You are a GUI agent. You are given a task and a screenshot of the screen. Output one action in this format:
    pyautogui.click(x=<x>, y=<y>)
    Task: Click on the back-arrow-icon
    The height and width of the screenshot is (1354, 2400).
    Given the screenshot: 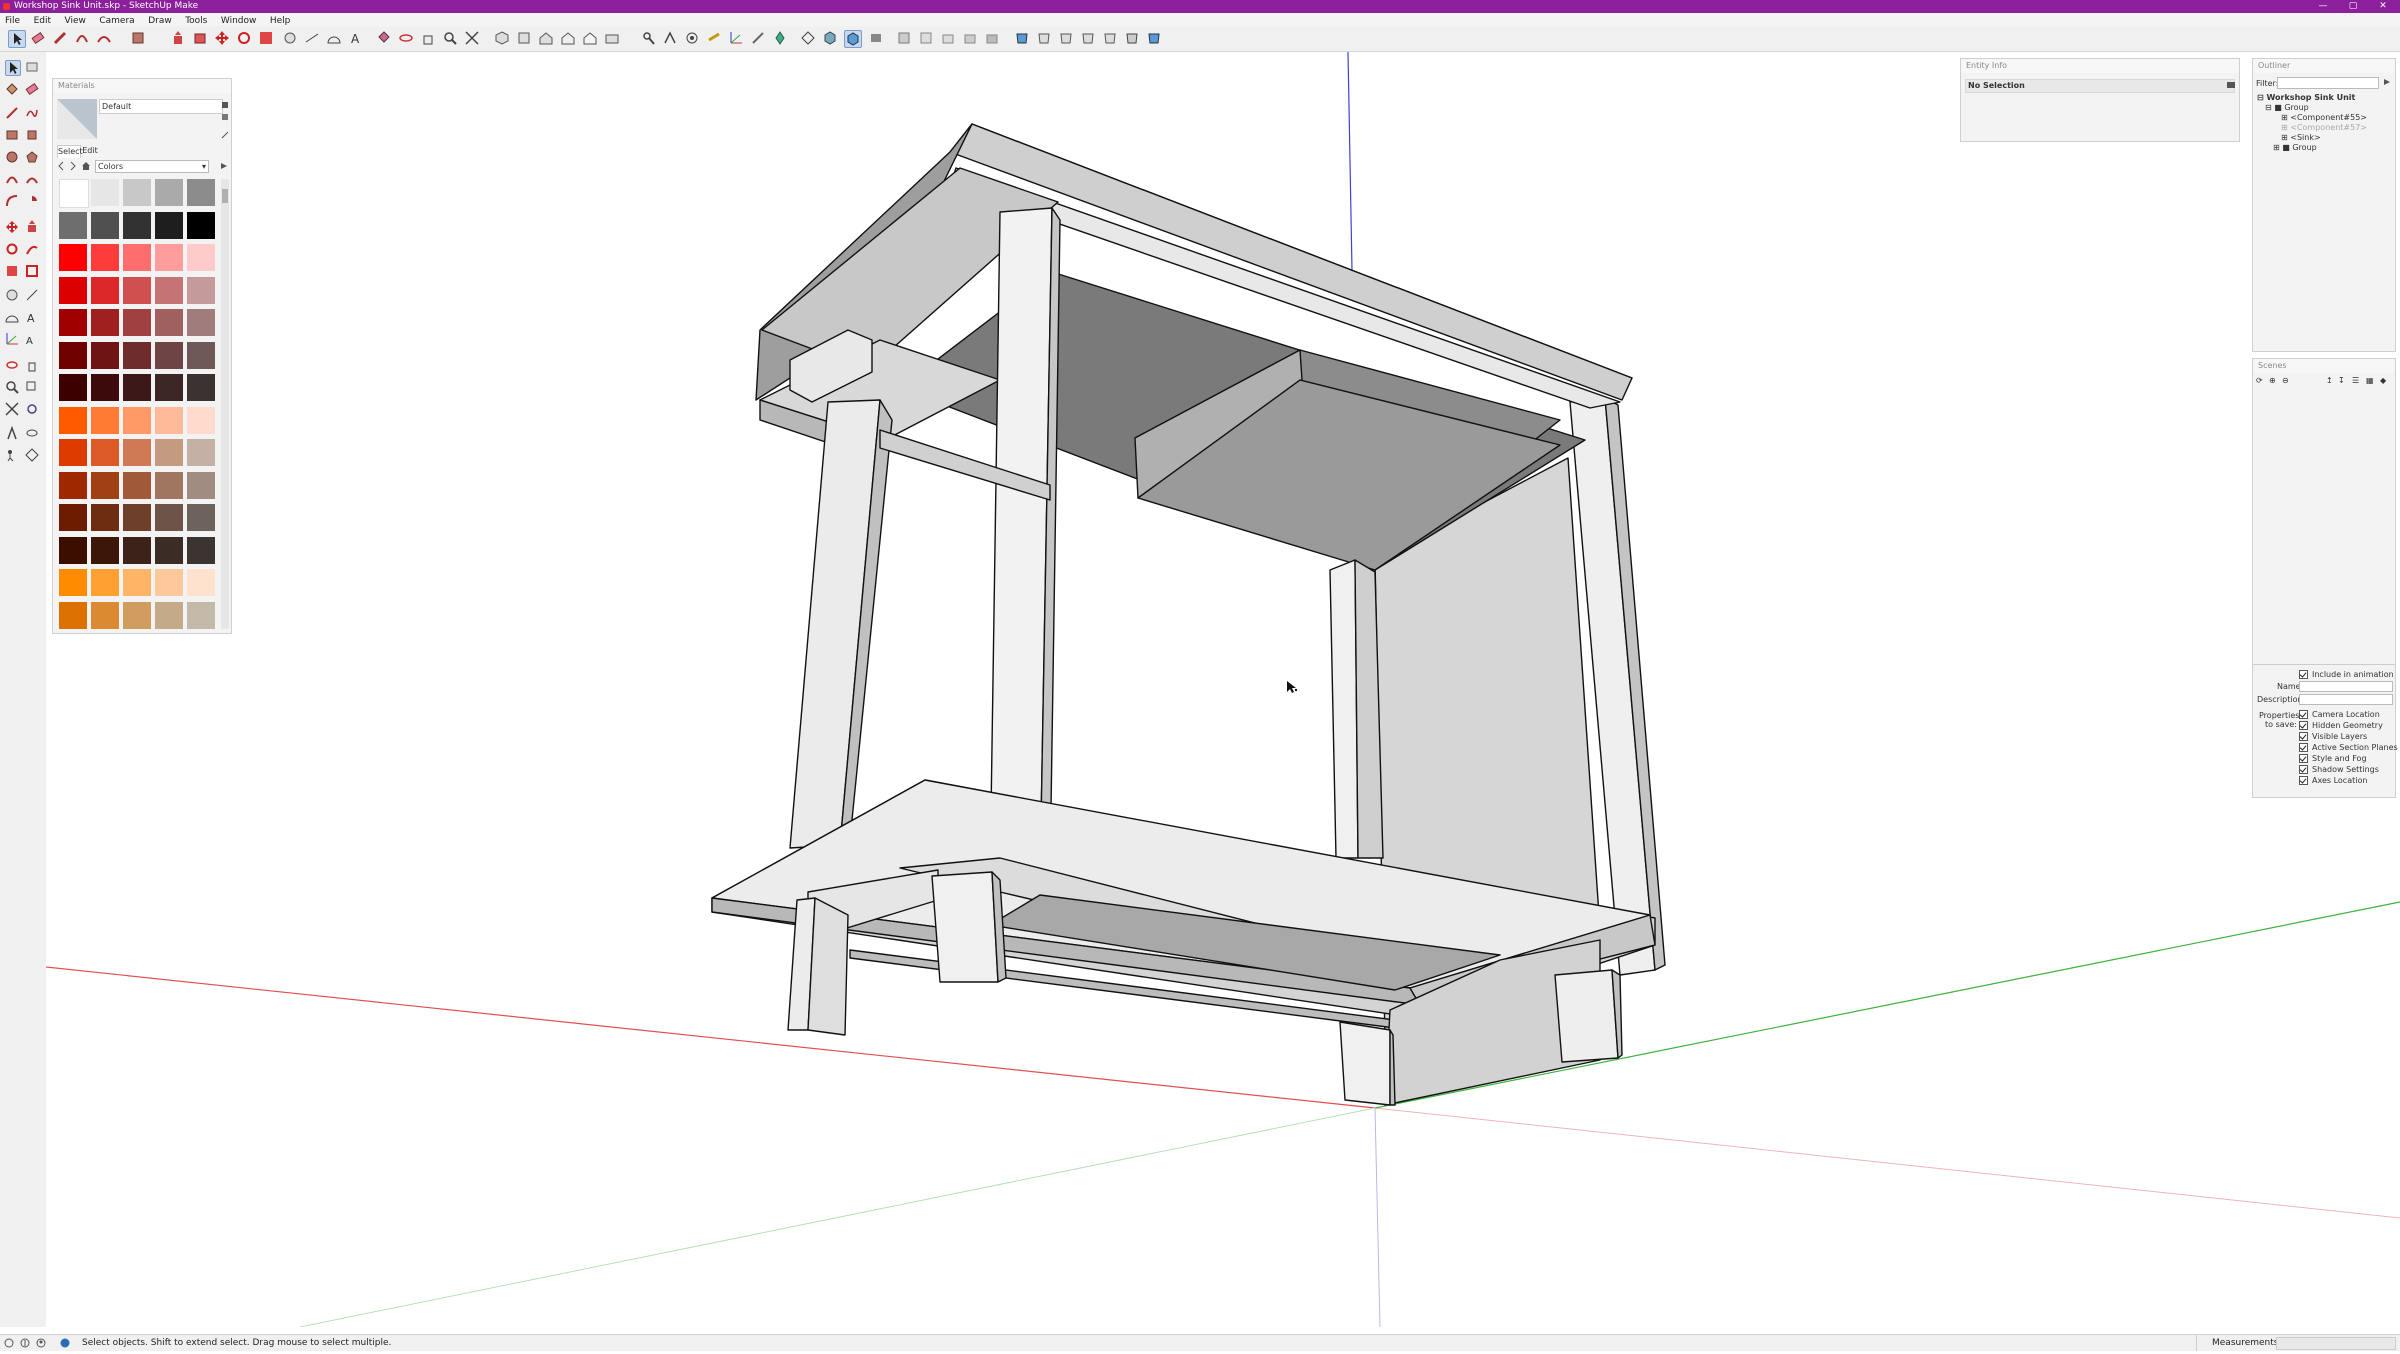 What is the action you would take?
    pyautogui.click(x=61, y=166)
    